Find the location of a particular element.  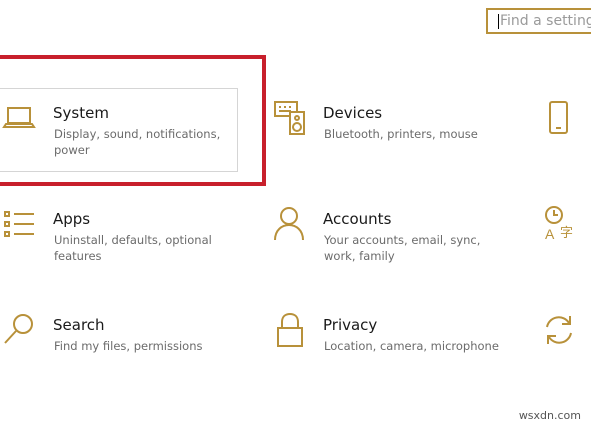

settings-tile-devices: Devices Bluetooth, printers, mouse is located at coordinates (388, 131).